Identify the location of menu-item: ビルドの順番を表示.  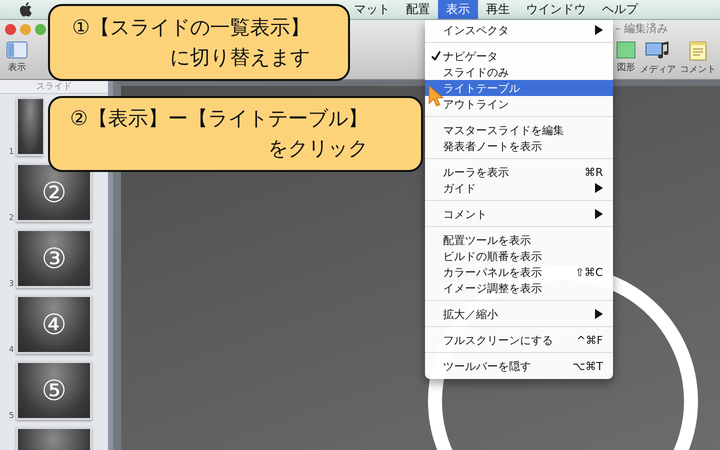
(519, 256).